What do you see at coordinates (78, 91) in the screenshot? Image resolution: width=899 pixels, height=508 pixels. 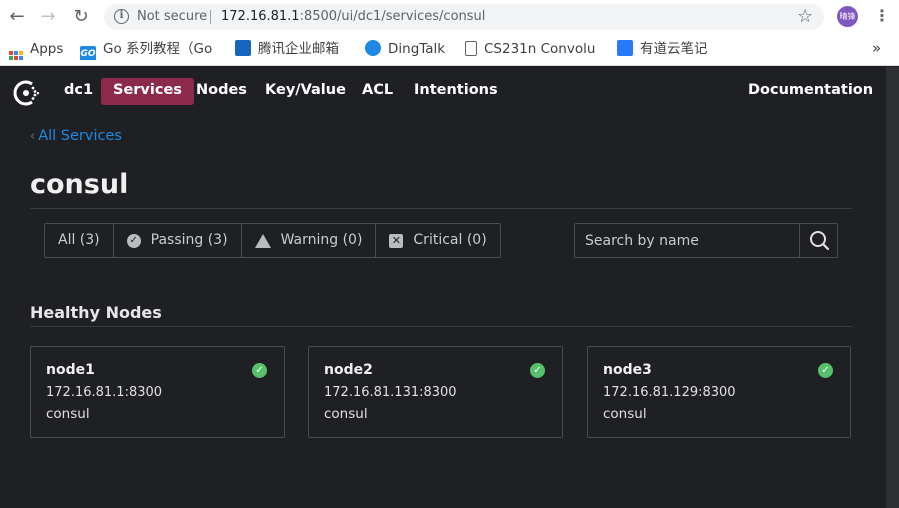 I see `datacenter-selector: dc1` at bounding box center [78, 91].